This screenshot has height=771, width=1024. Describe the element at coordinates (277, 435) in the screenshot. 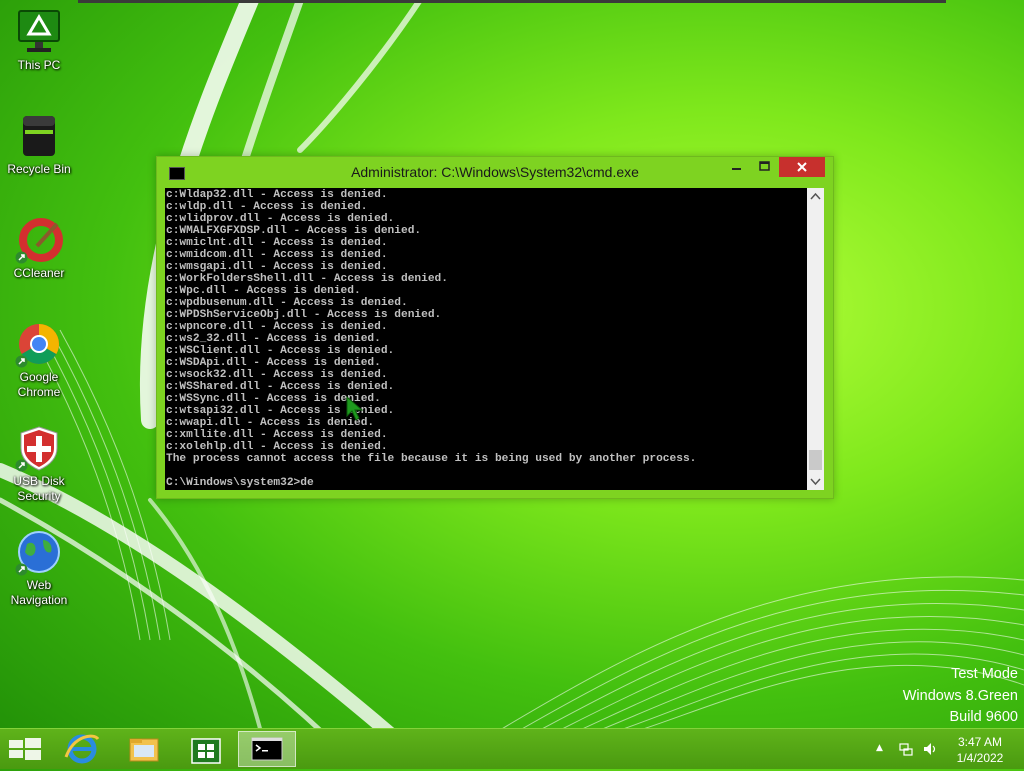

I see `console-line: c:xmllite.dll - Access is denied.` at that location.